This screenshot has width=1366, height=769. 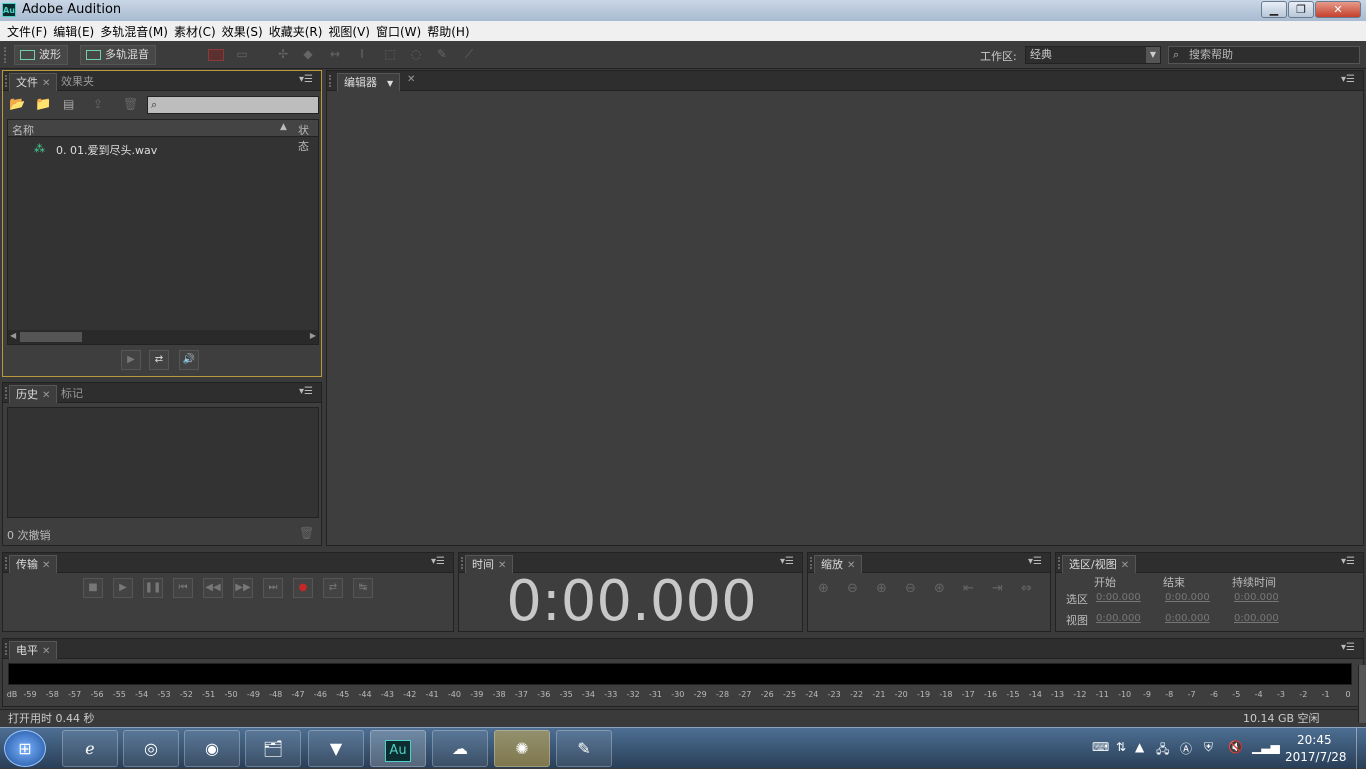 I want to click on files-search-input: ⌕, so click(x=233, y=105).